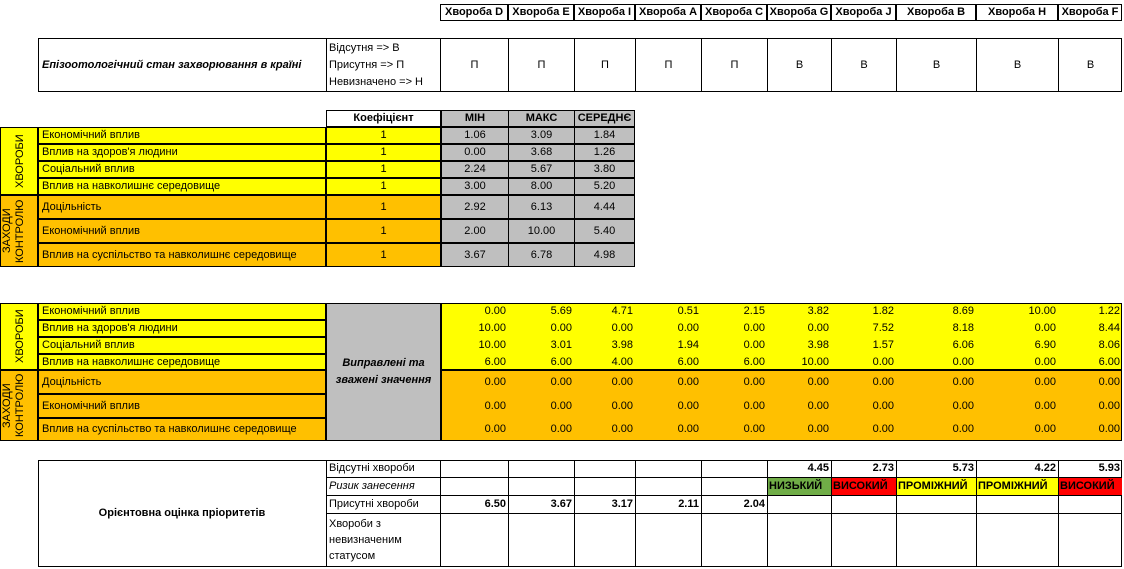 The image size is (1124, 569). I want to click on column-header: Хвороба A, so click(668, 12).